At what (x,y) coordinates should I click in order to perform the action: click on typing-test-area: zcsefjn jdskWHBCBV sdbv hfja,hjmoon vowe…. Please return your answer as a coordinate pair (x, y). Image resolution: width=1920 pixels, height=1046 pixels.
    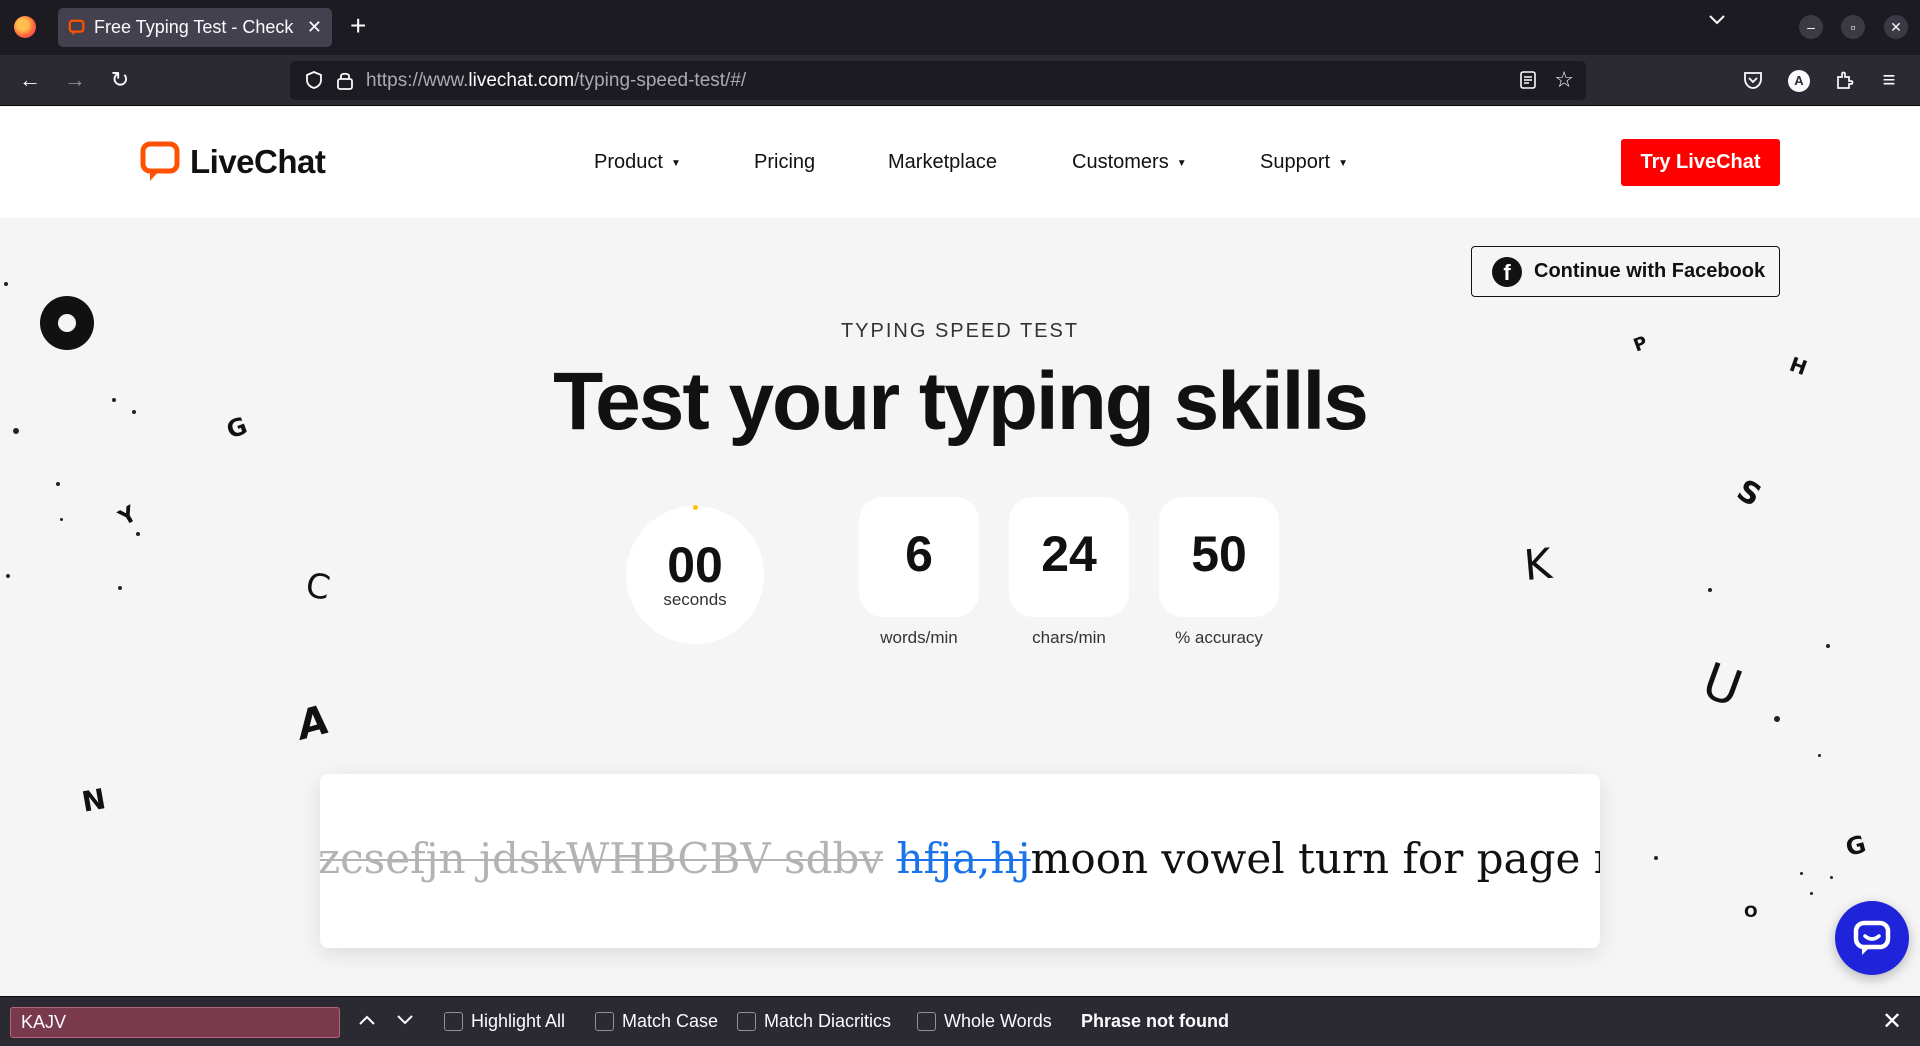
    Looking at the image, I should click on (960, 861).